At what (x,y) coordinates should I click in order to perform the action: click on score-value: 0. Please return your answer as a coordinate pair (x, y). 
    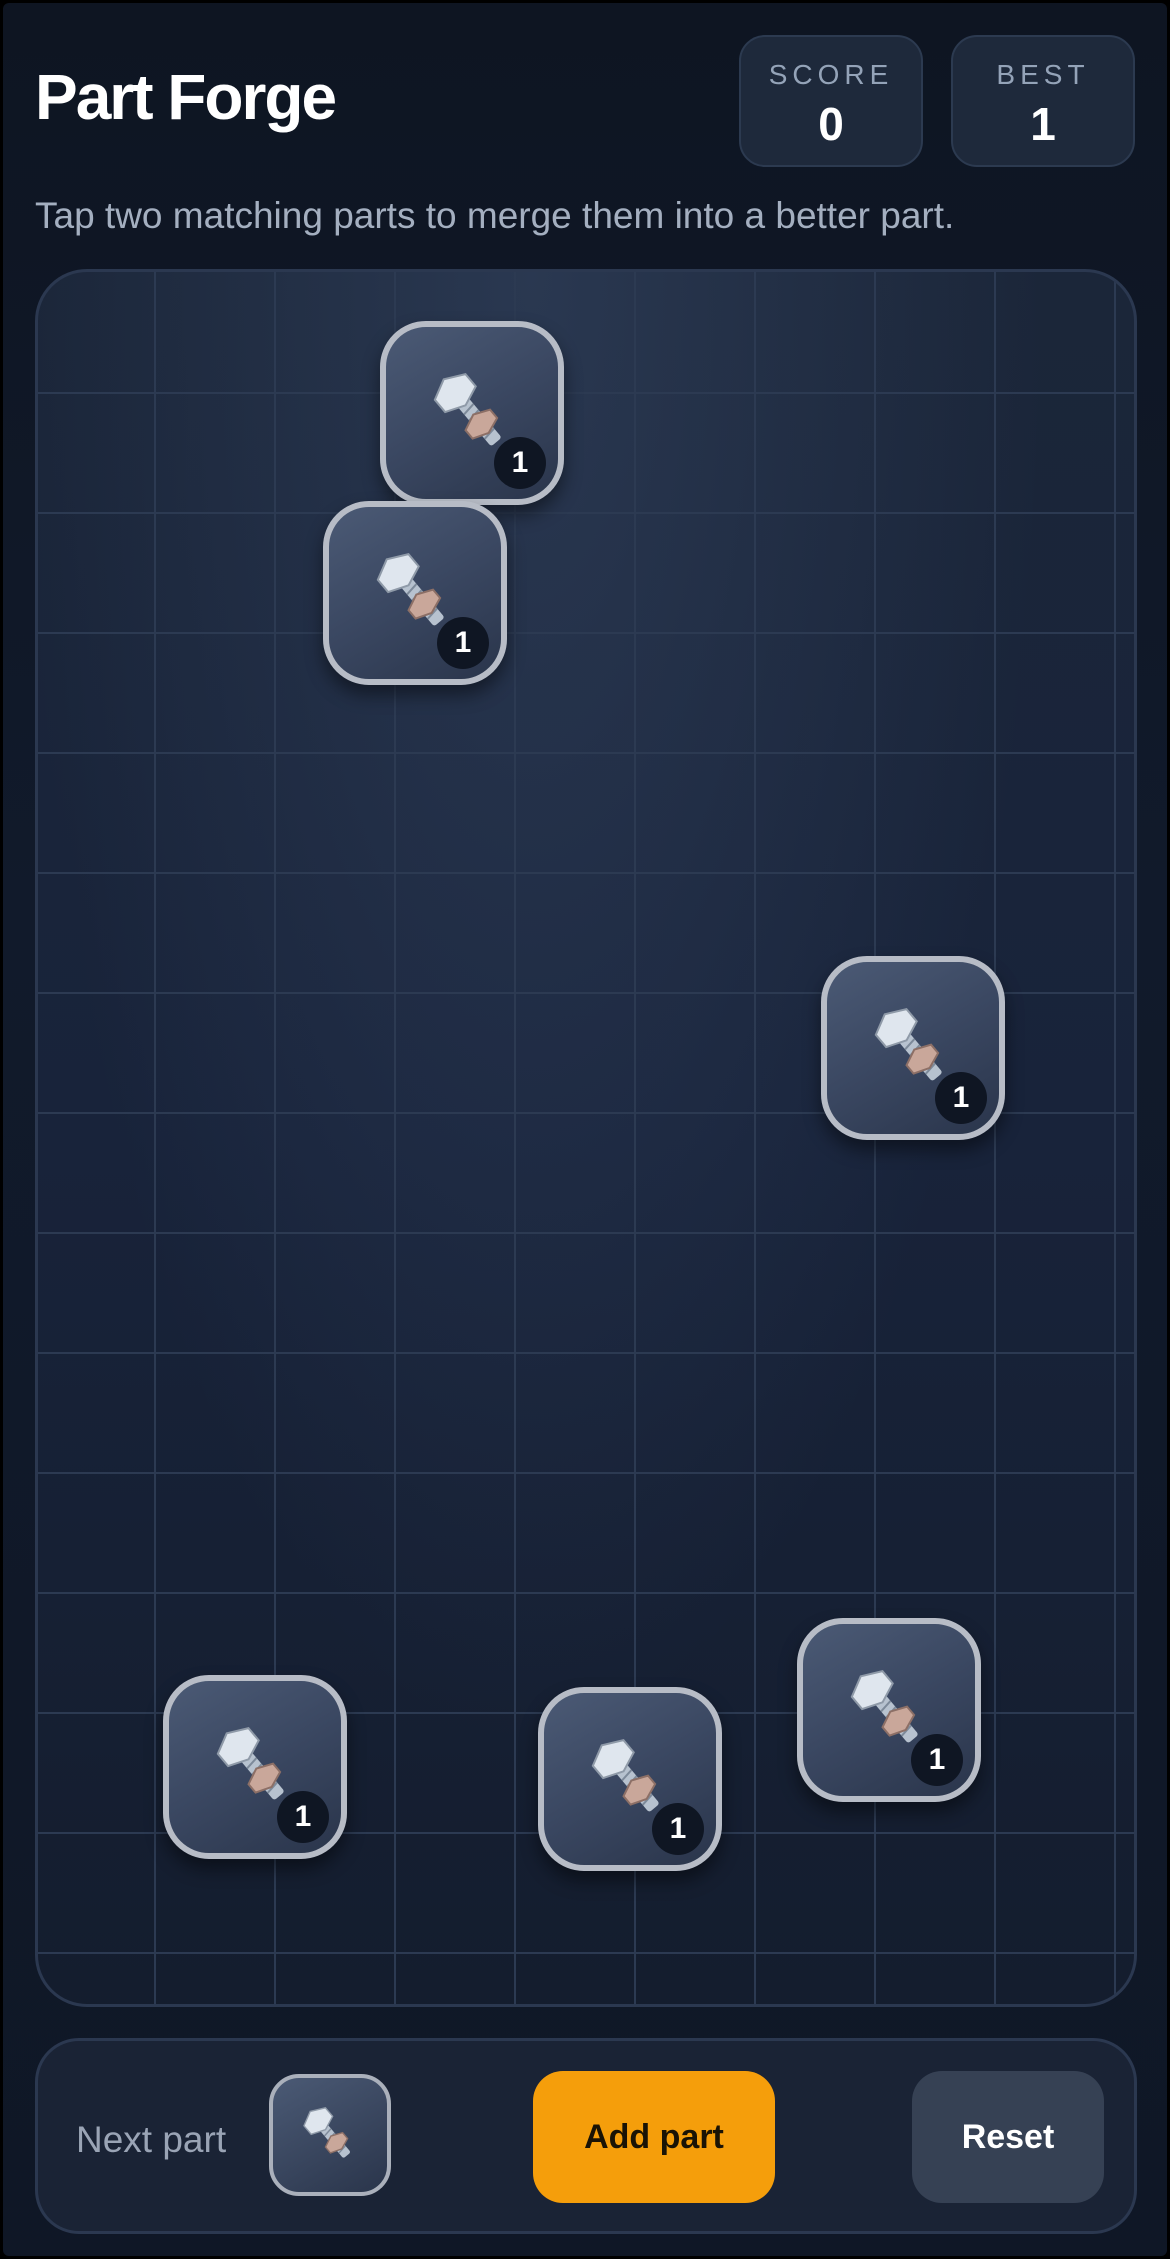
    Looking at the image, I should click on (831, 124).